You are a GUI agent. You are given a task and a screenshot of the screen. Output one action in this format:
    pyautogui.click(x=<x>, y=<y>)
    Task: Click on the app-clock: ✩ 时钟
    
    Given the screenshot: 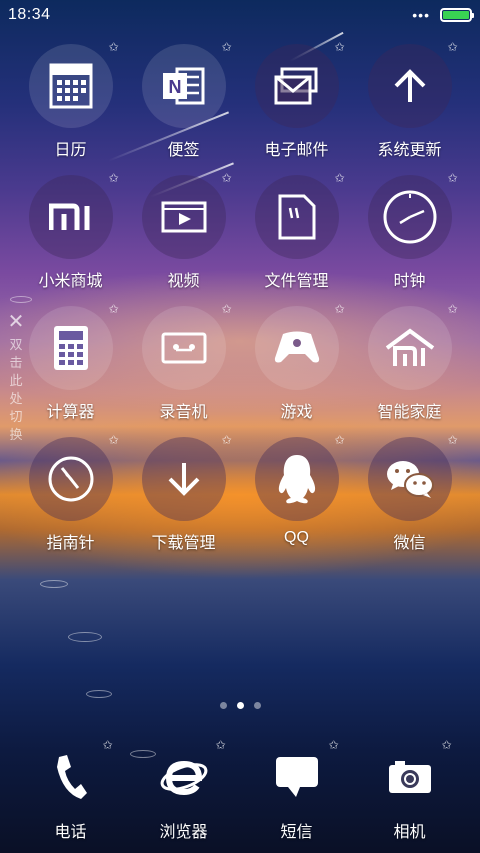 What is the action you would take?
    pyautogui.click(x=409, y=238)
    